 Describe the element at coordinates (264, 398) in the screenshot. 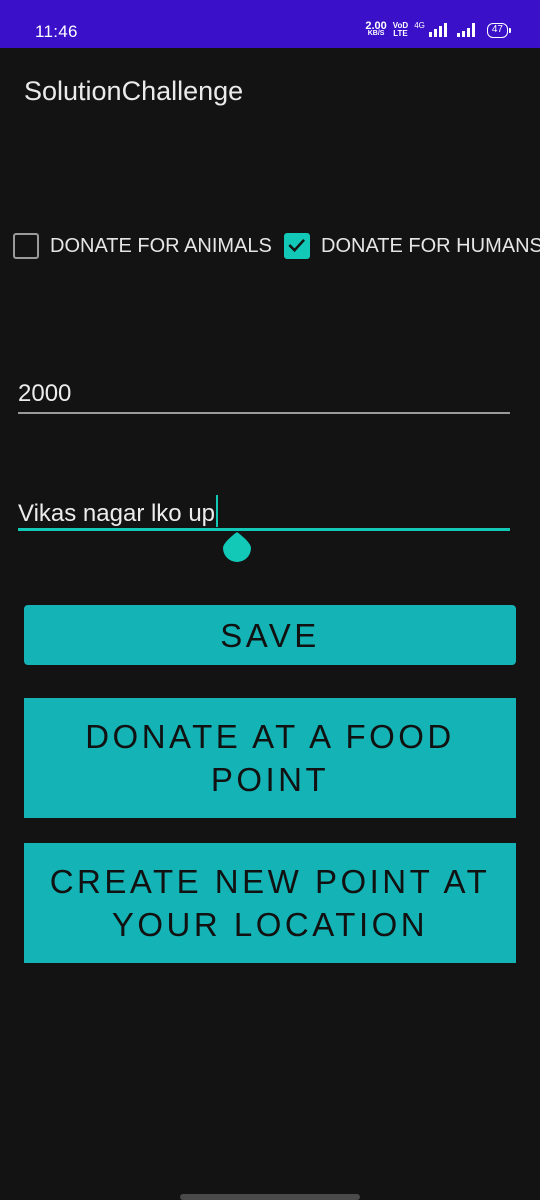

I see `amount-input: 2000` at that location.